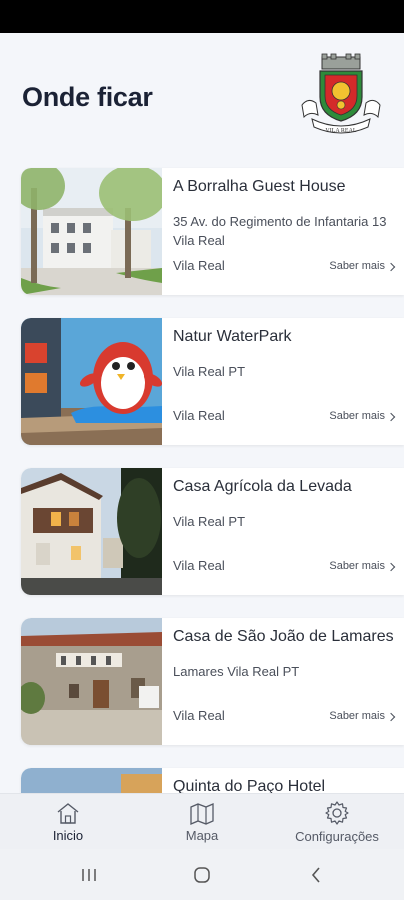  Describe the element at coordinates (202, 814) in the screenshot. I see `map-icon` at that location.